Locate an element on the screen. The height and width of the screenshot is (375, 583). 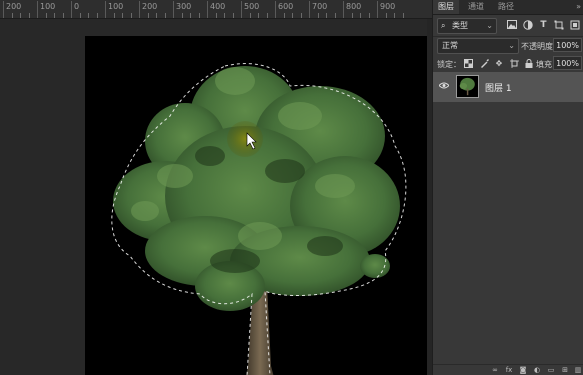
layer-thumbnail is located at coordinates (467, 86).